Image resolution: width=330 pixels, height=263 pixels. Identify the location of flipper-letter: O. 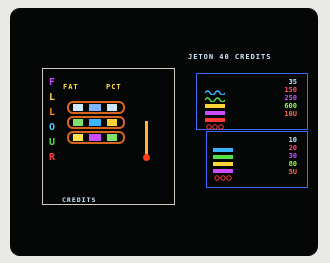
(52, 127).